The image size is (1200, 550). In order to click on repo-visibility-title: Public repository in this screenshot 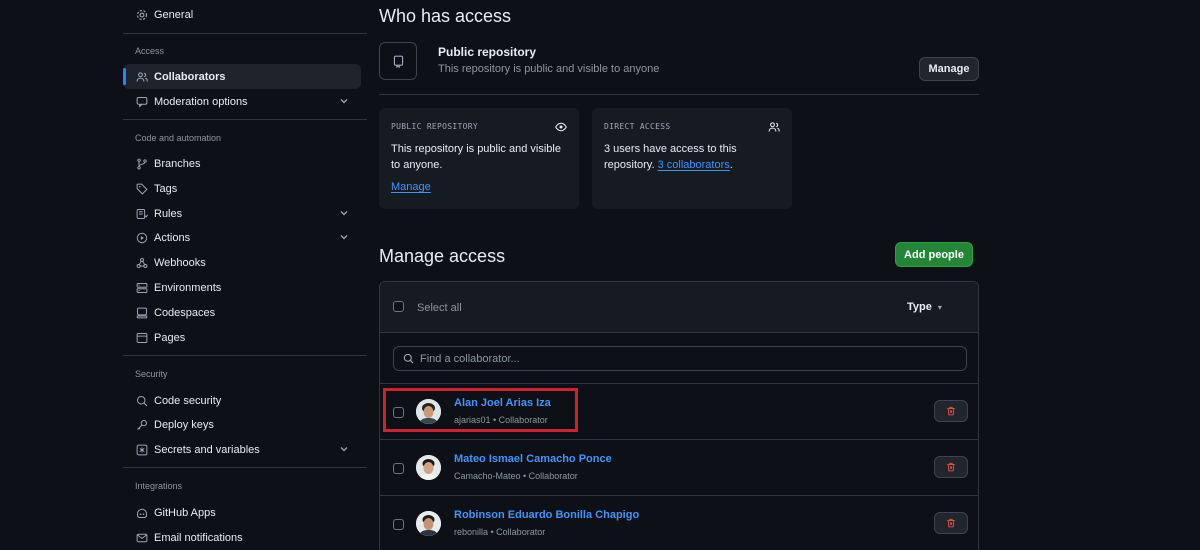, I will do `click(487, 52)`.